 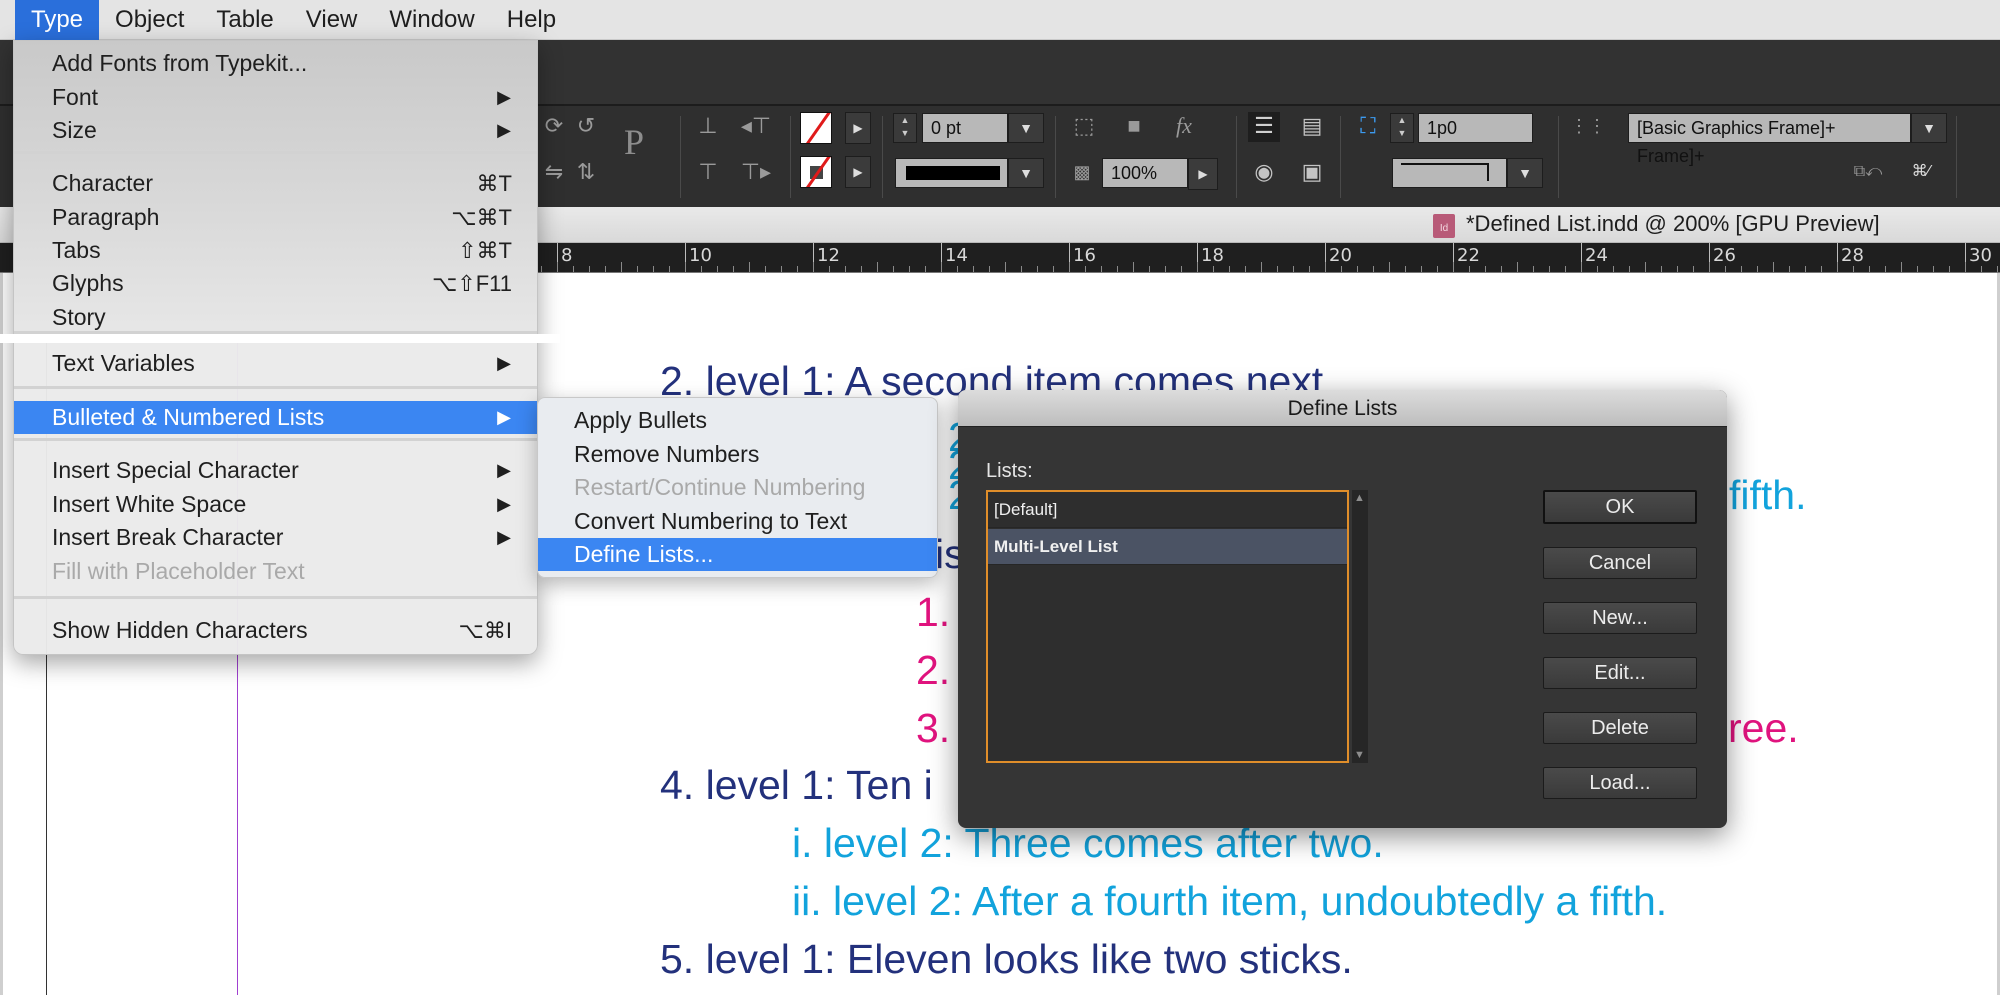 What do you see at coordinates (951, 173) in the screenshot?
I see `stroke-type-field` at bounding box center [951, 173].